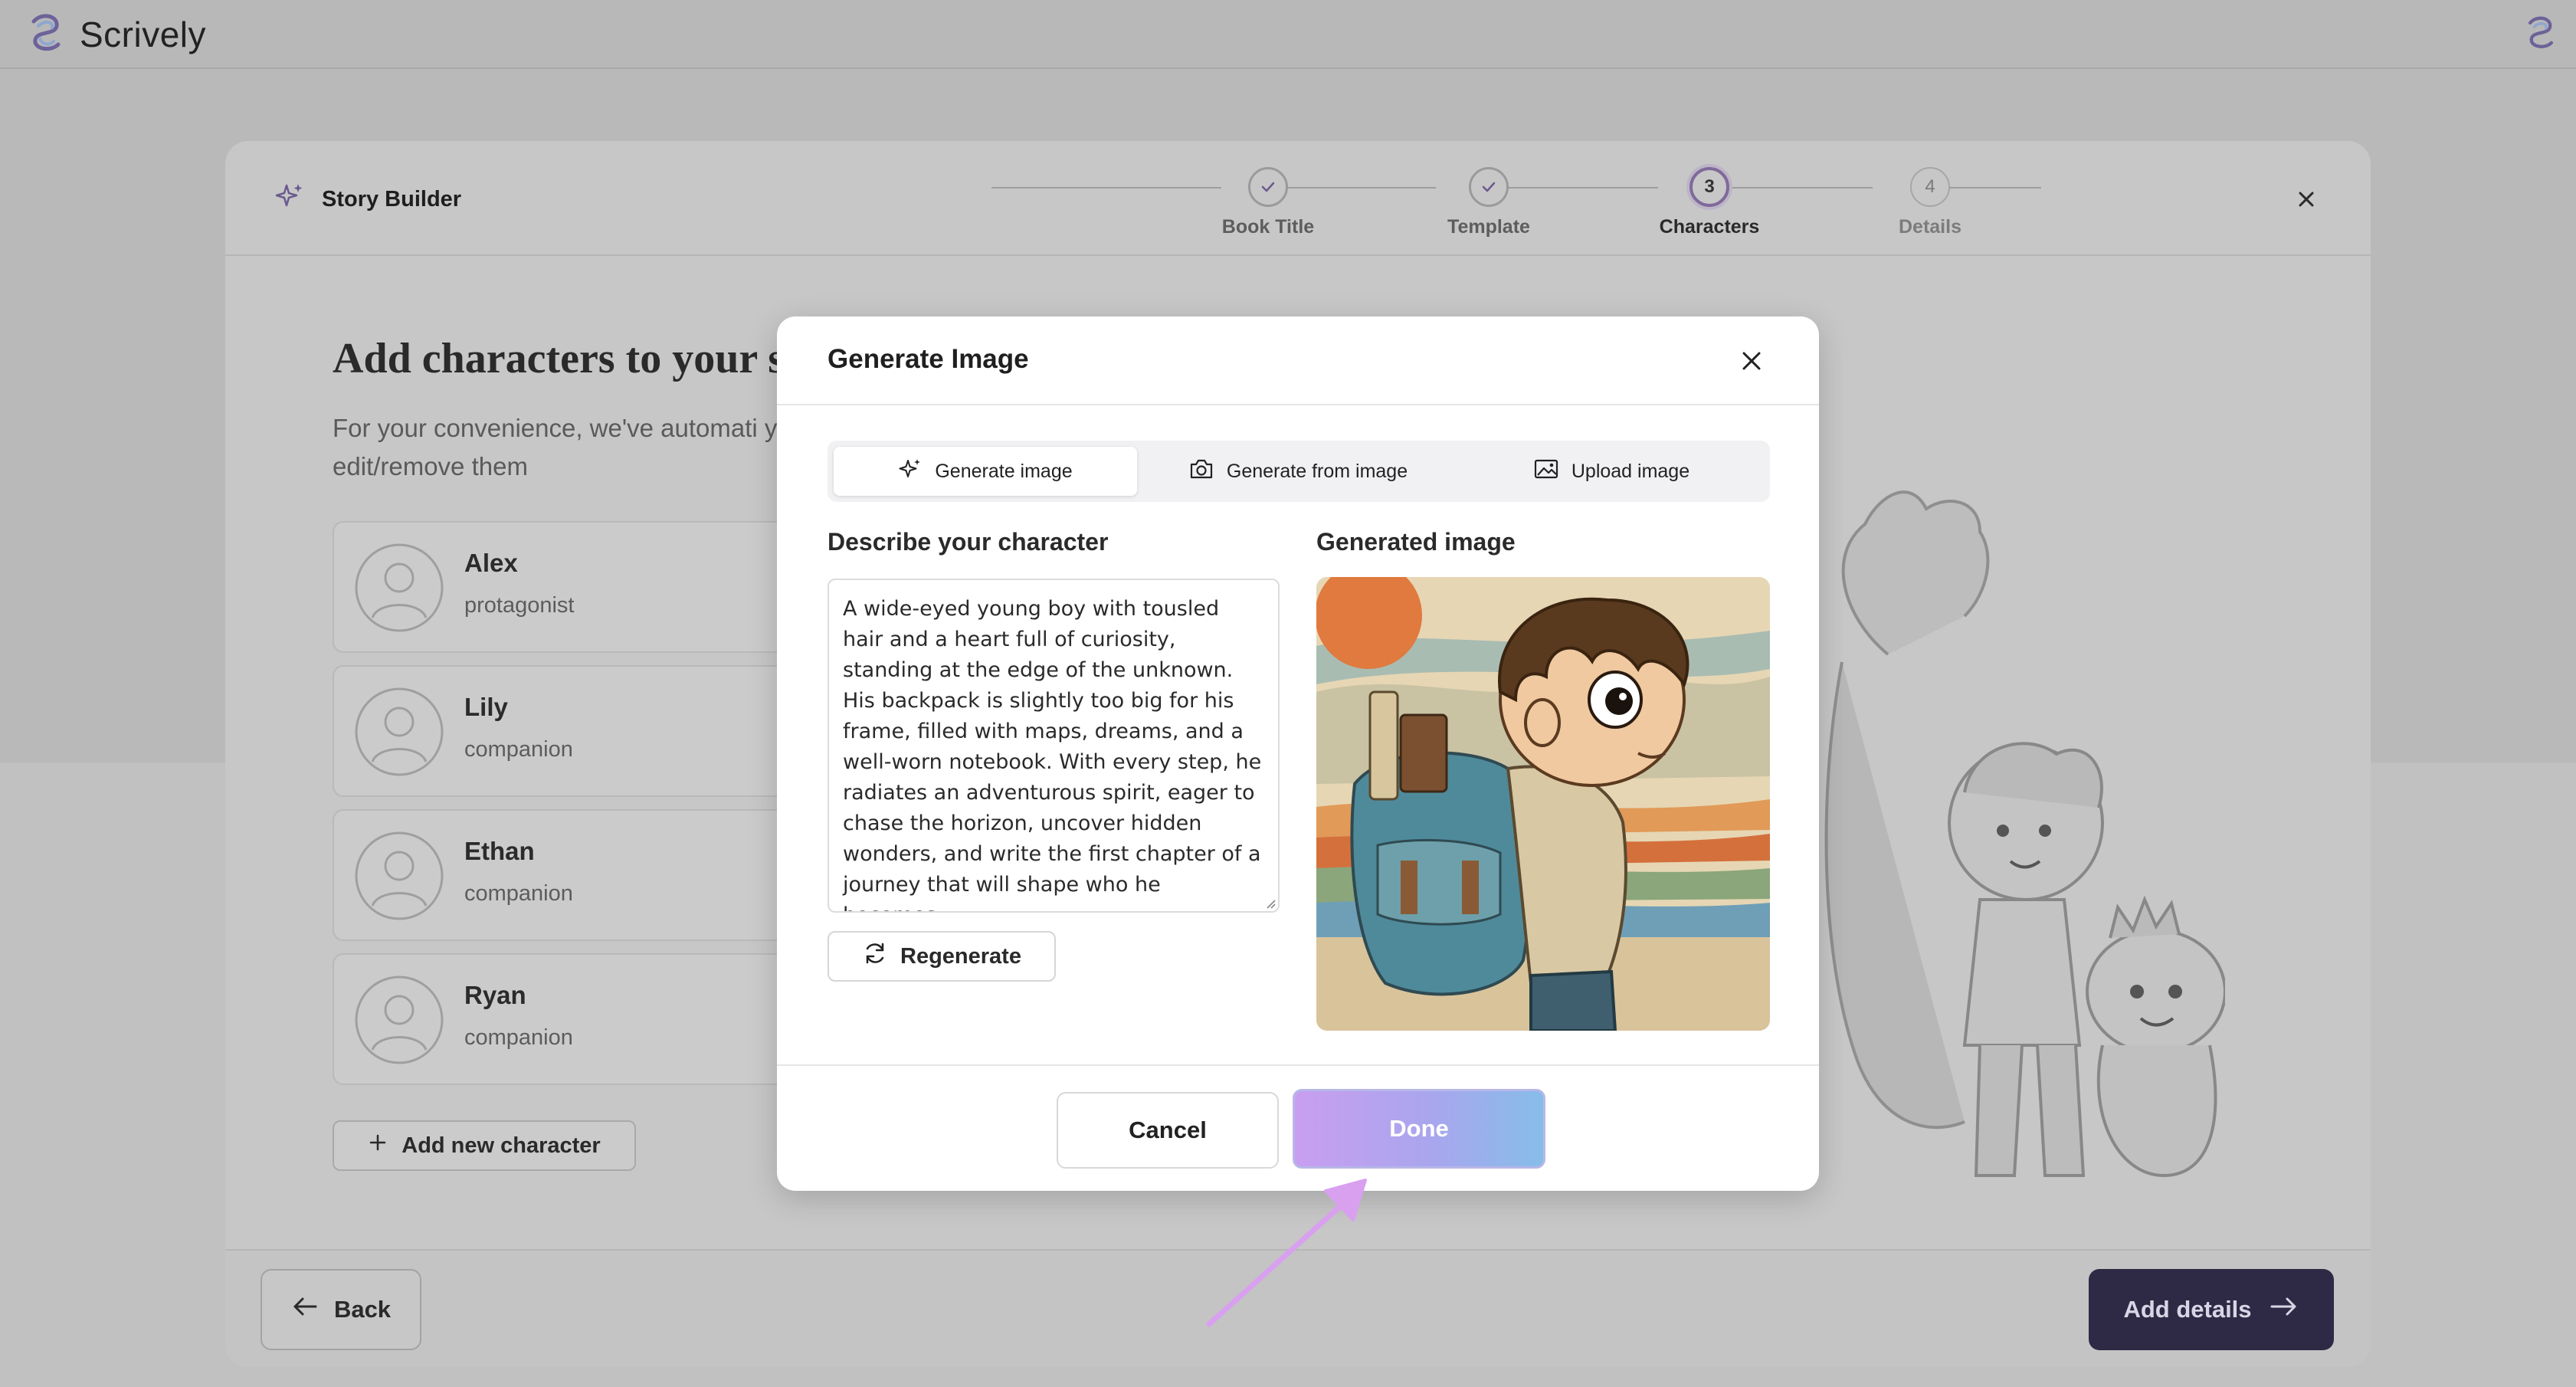 Image resolution: width=2576 pixels, height=1387 pixels. Describe the element at coordinates (1298, 360) in the screenshot. I see `modal-header: Generate Image` at that location.